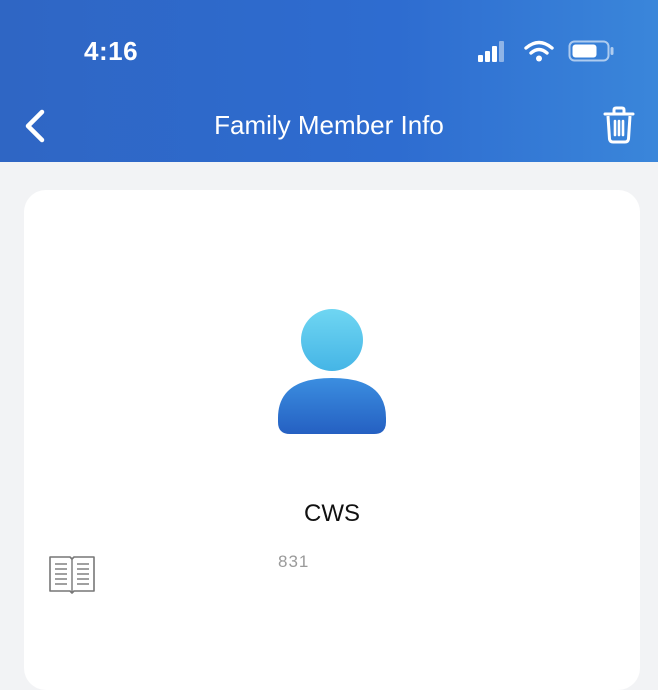  Describe the element at coordinates (491, 51) in the screenshot. I see `cellular-signal-icon` at that location.